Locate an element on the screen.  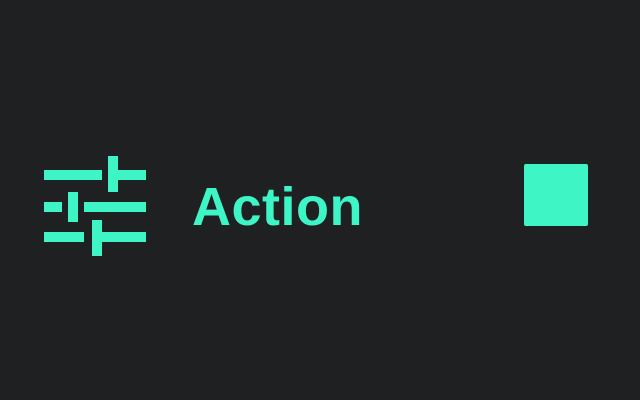
color-swatch is located at coordinates (556, 195).